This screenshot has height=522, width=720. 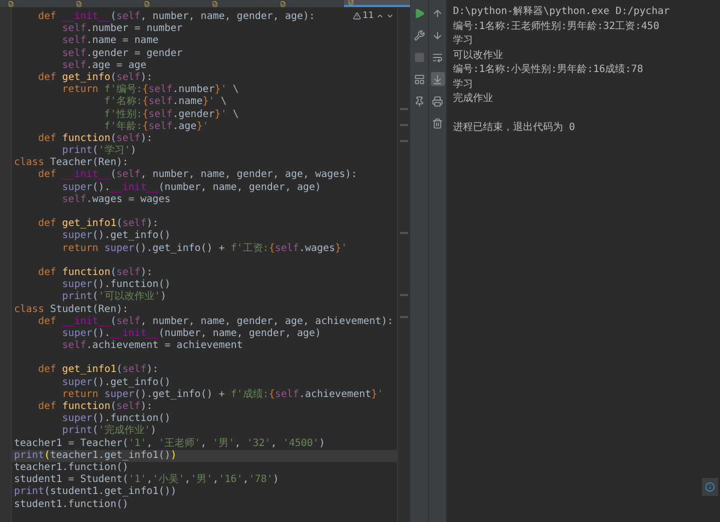 I want to click on file-tab, so click(x=377, y=3).